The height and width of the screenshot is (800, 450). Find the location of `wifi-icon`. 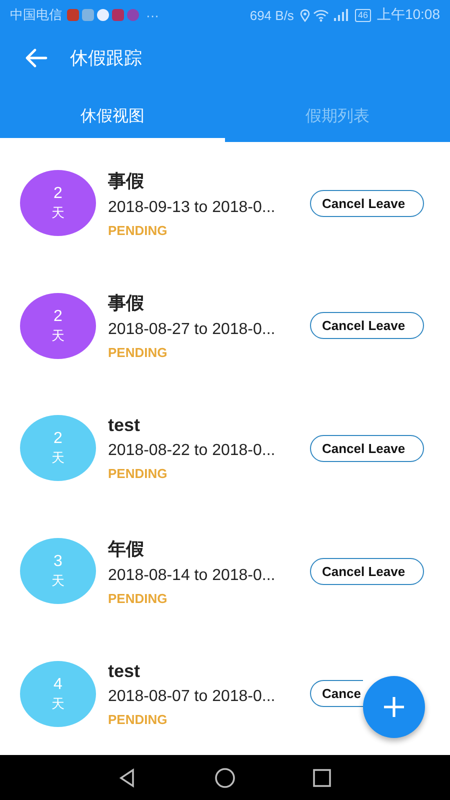

wifi-icon is located at coordinates (320, 15).